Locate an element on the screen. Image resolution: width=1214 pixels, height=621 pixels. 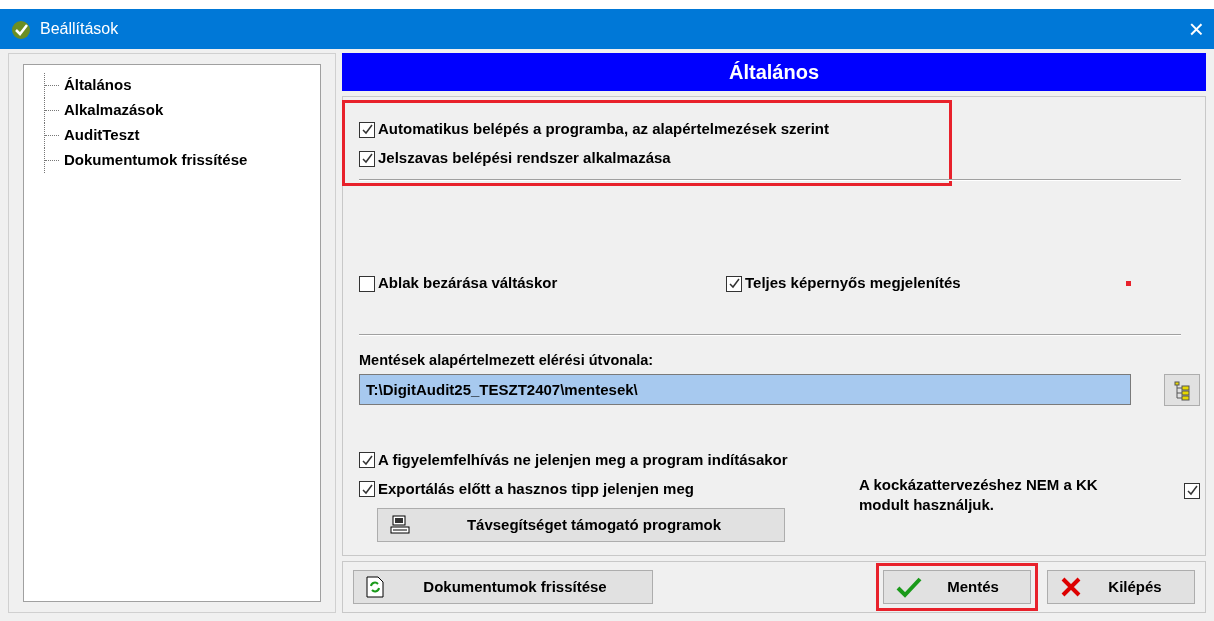
refresh-icon is located at coordinates (375, 587).